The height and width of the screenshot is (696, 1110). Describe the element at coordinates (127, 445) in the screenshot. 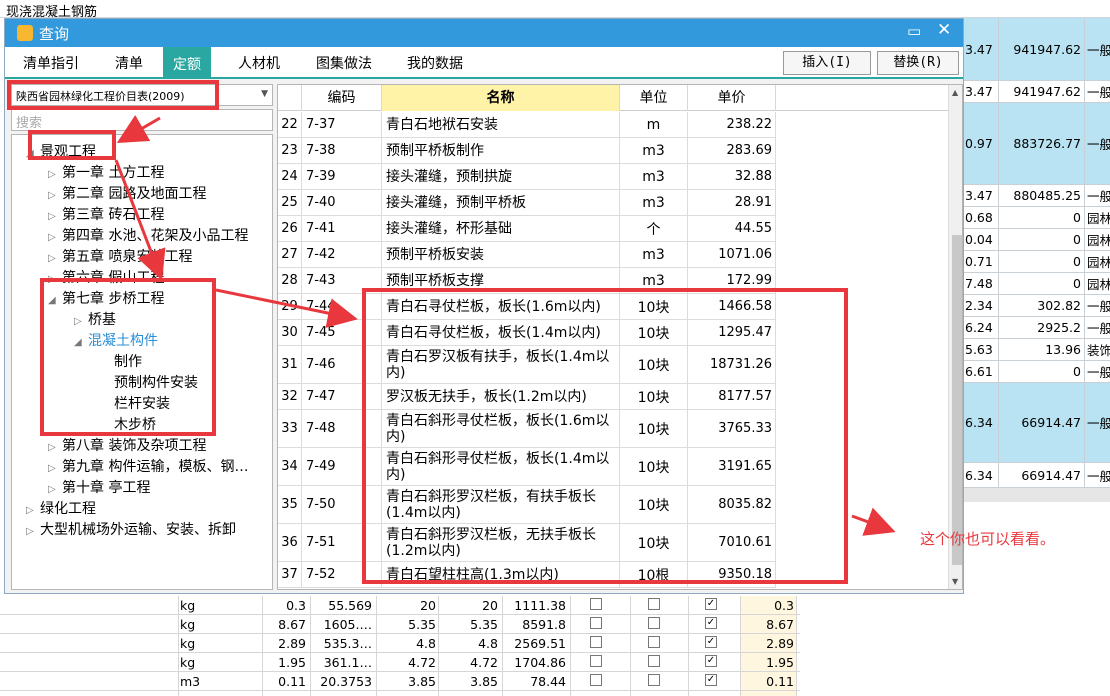

I see `tree-node: ▷ 第八章 装饰及杂项工程` at that location.